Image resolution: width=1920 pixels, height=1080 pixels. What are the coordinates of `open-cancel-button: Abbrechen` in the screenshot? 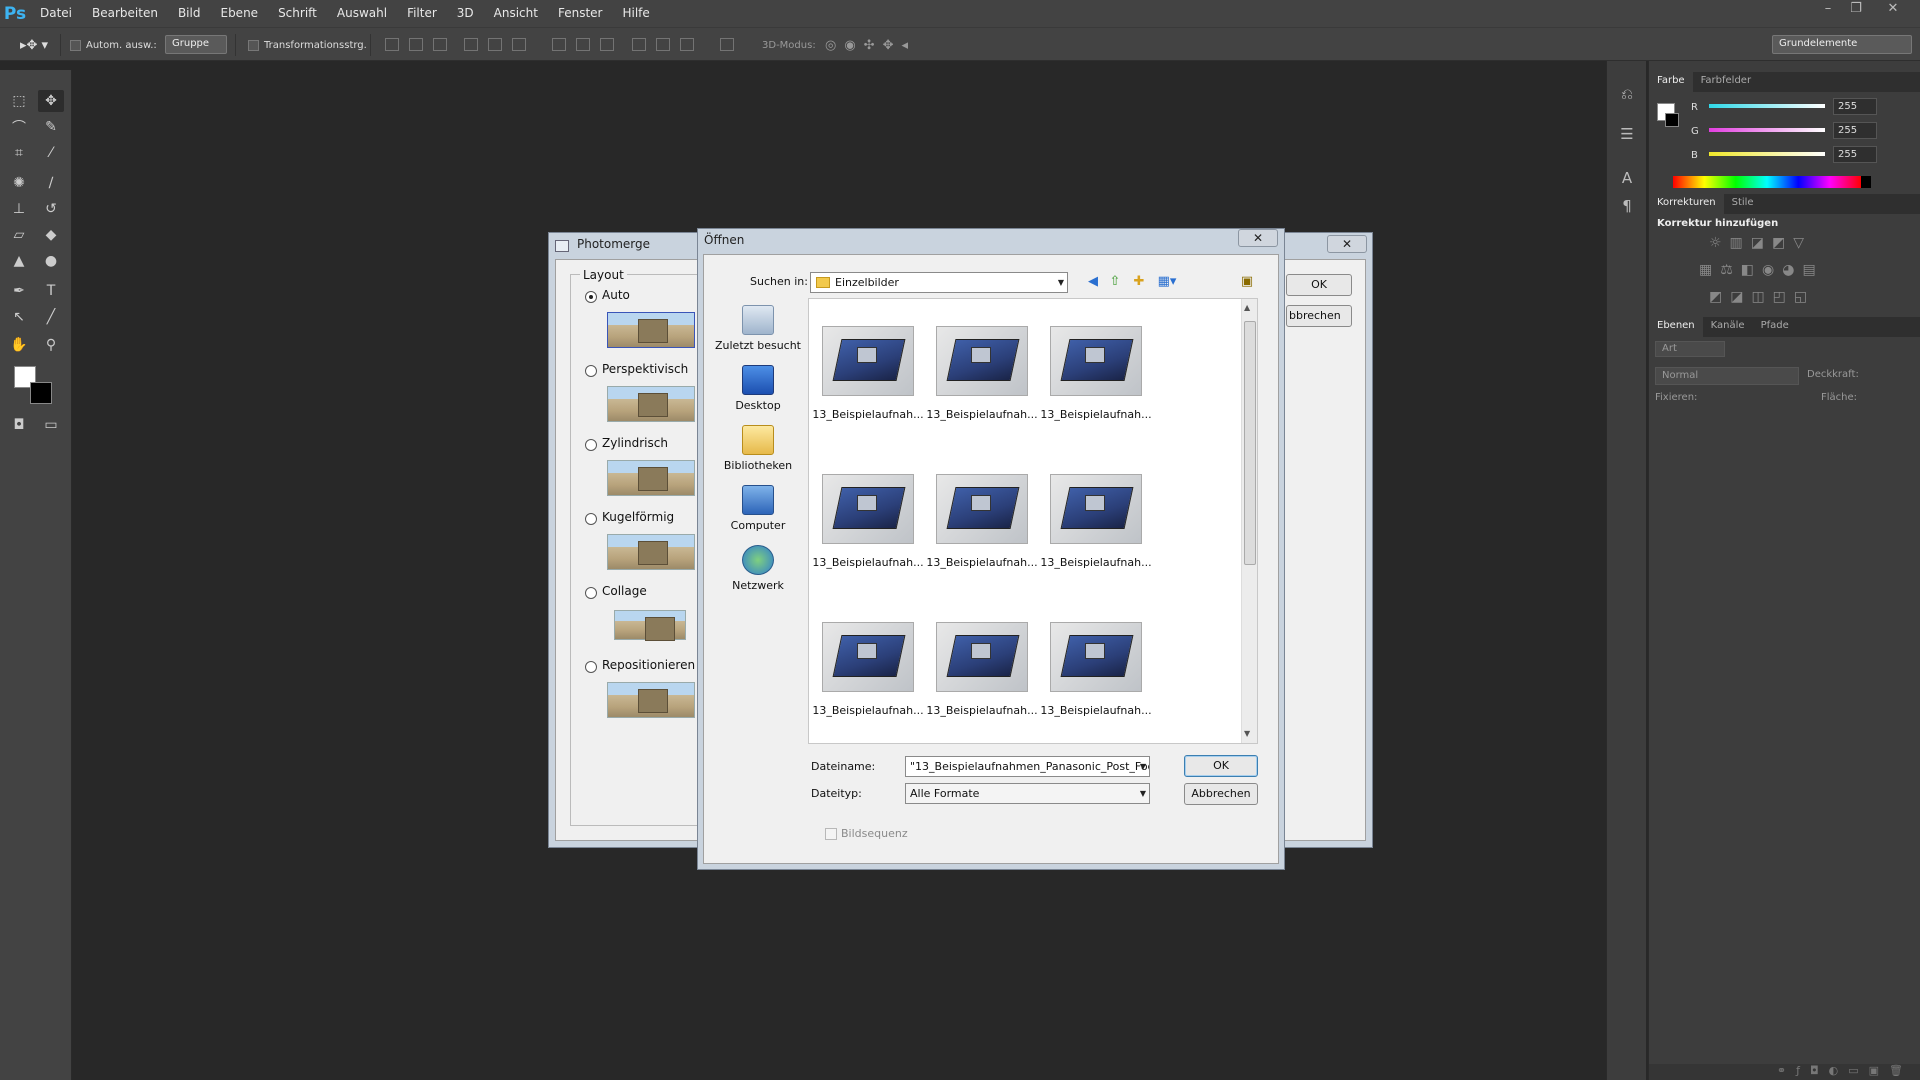 It's located at (1221, 794).